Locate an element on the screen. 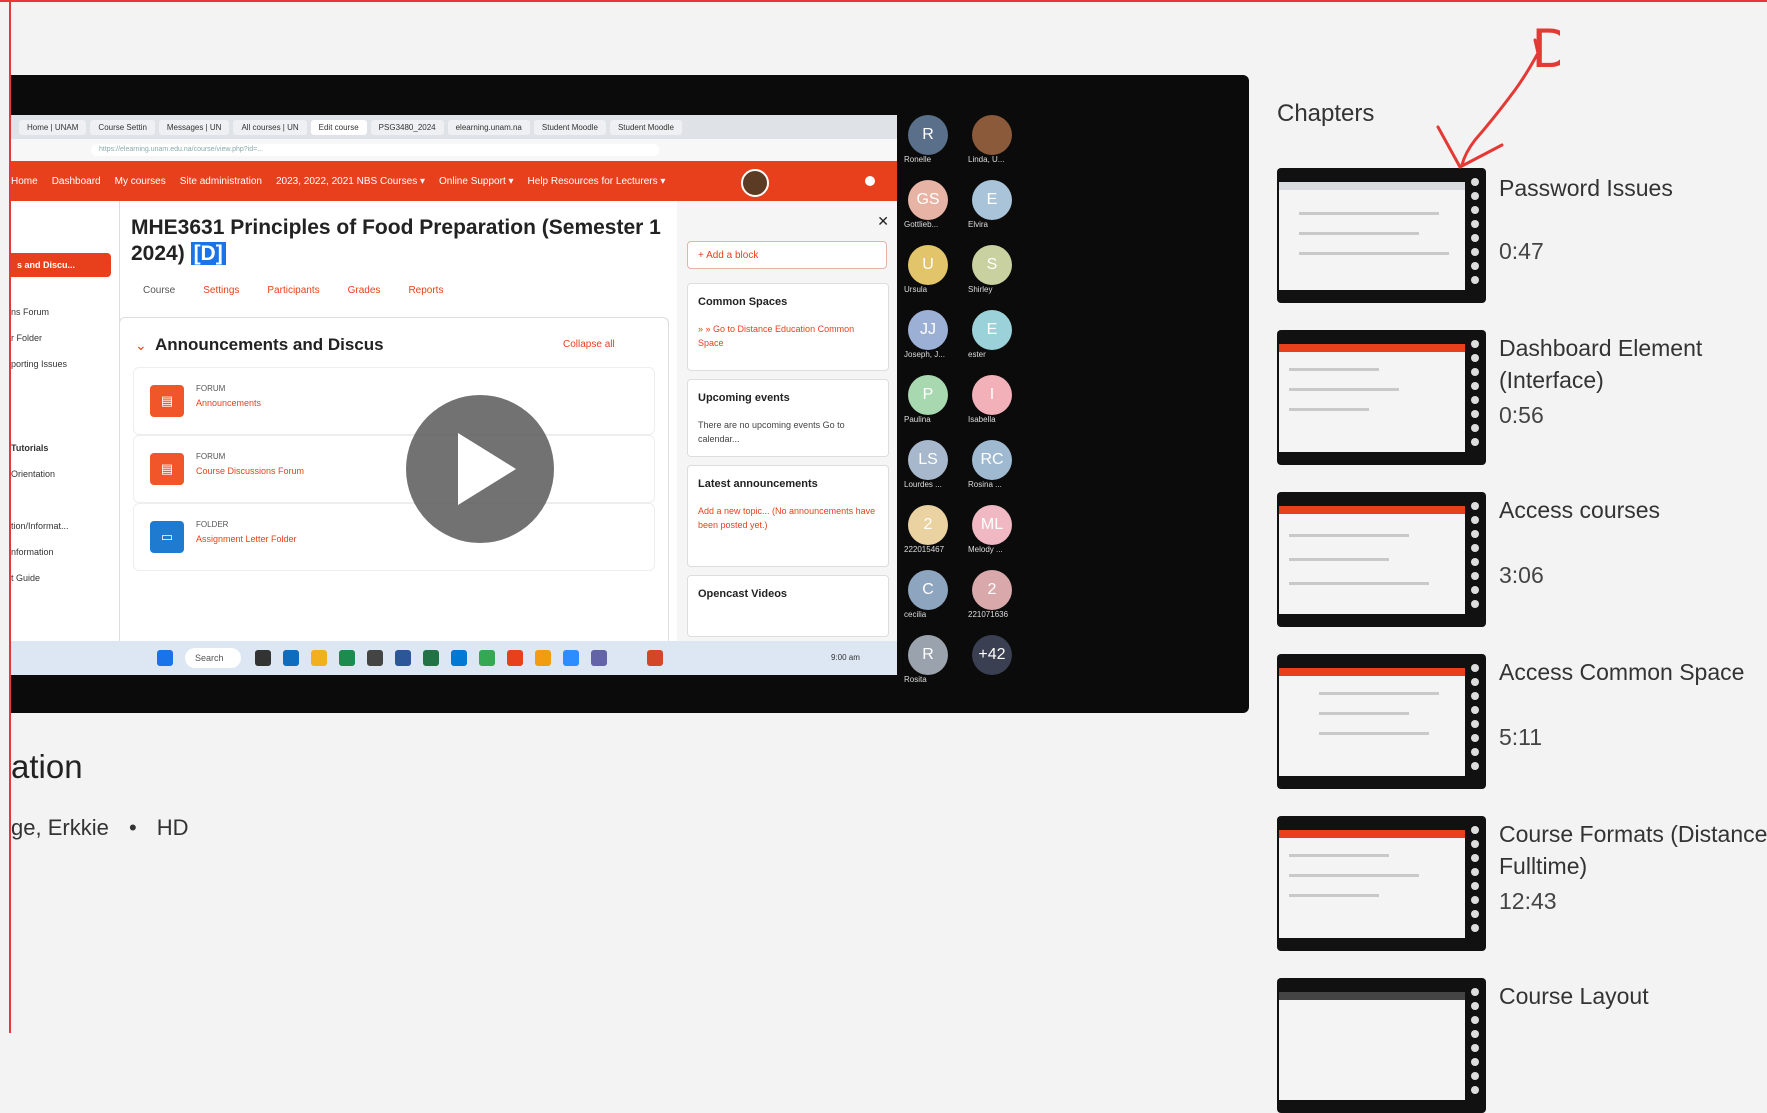 Image resolution: width=1767 pixels, height=1113 pixels. chrome-icon is located at coordinates (487, 658).